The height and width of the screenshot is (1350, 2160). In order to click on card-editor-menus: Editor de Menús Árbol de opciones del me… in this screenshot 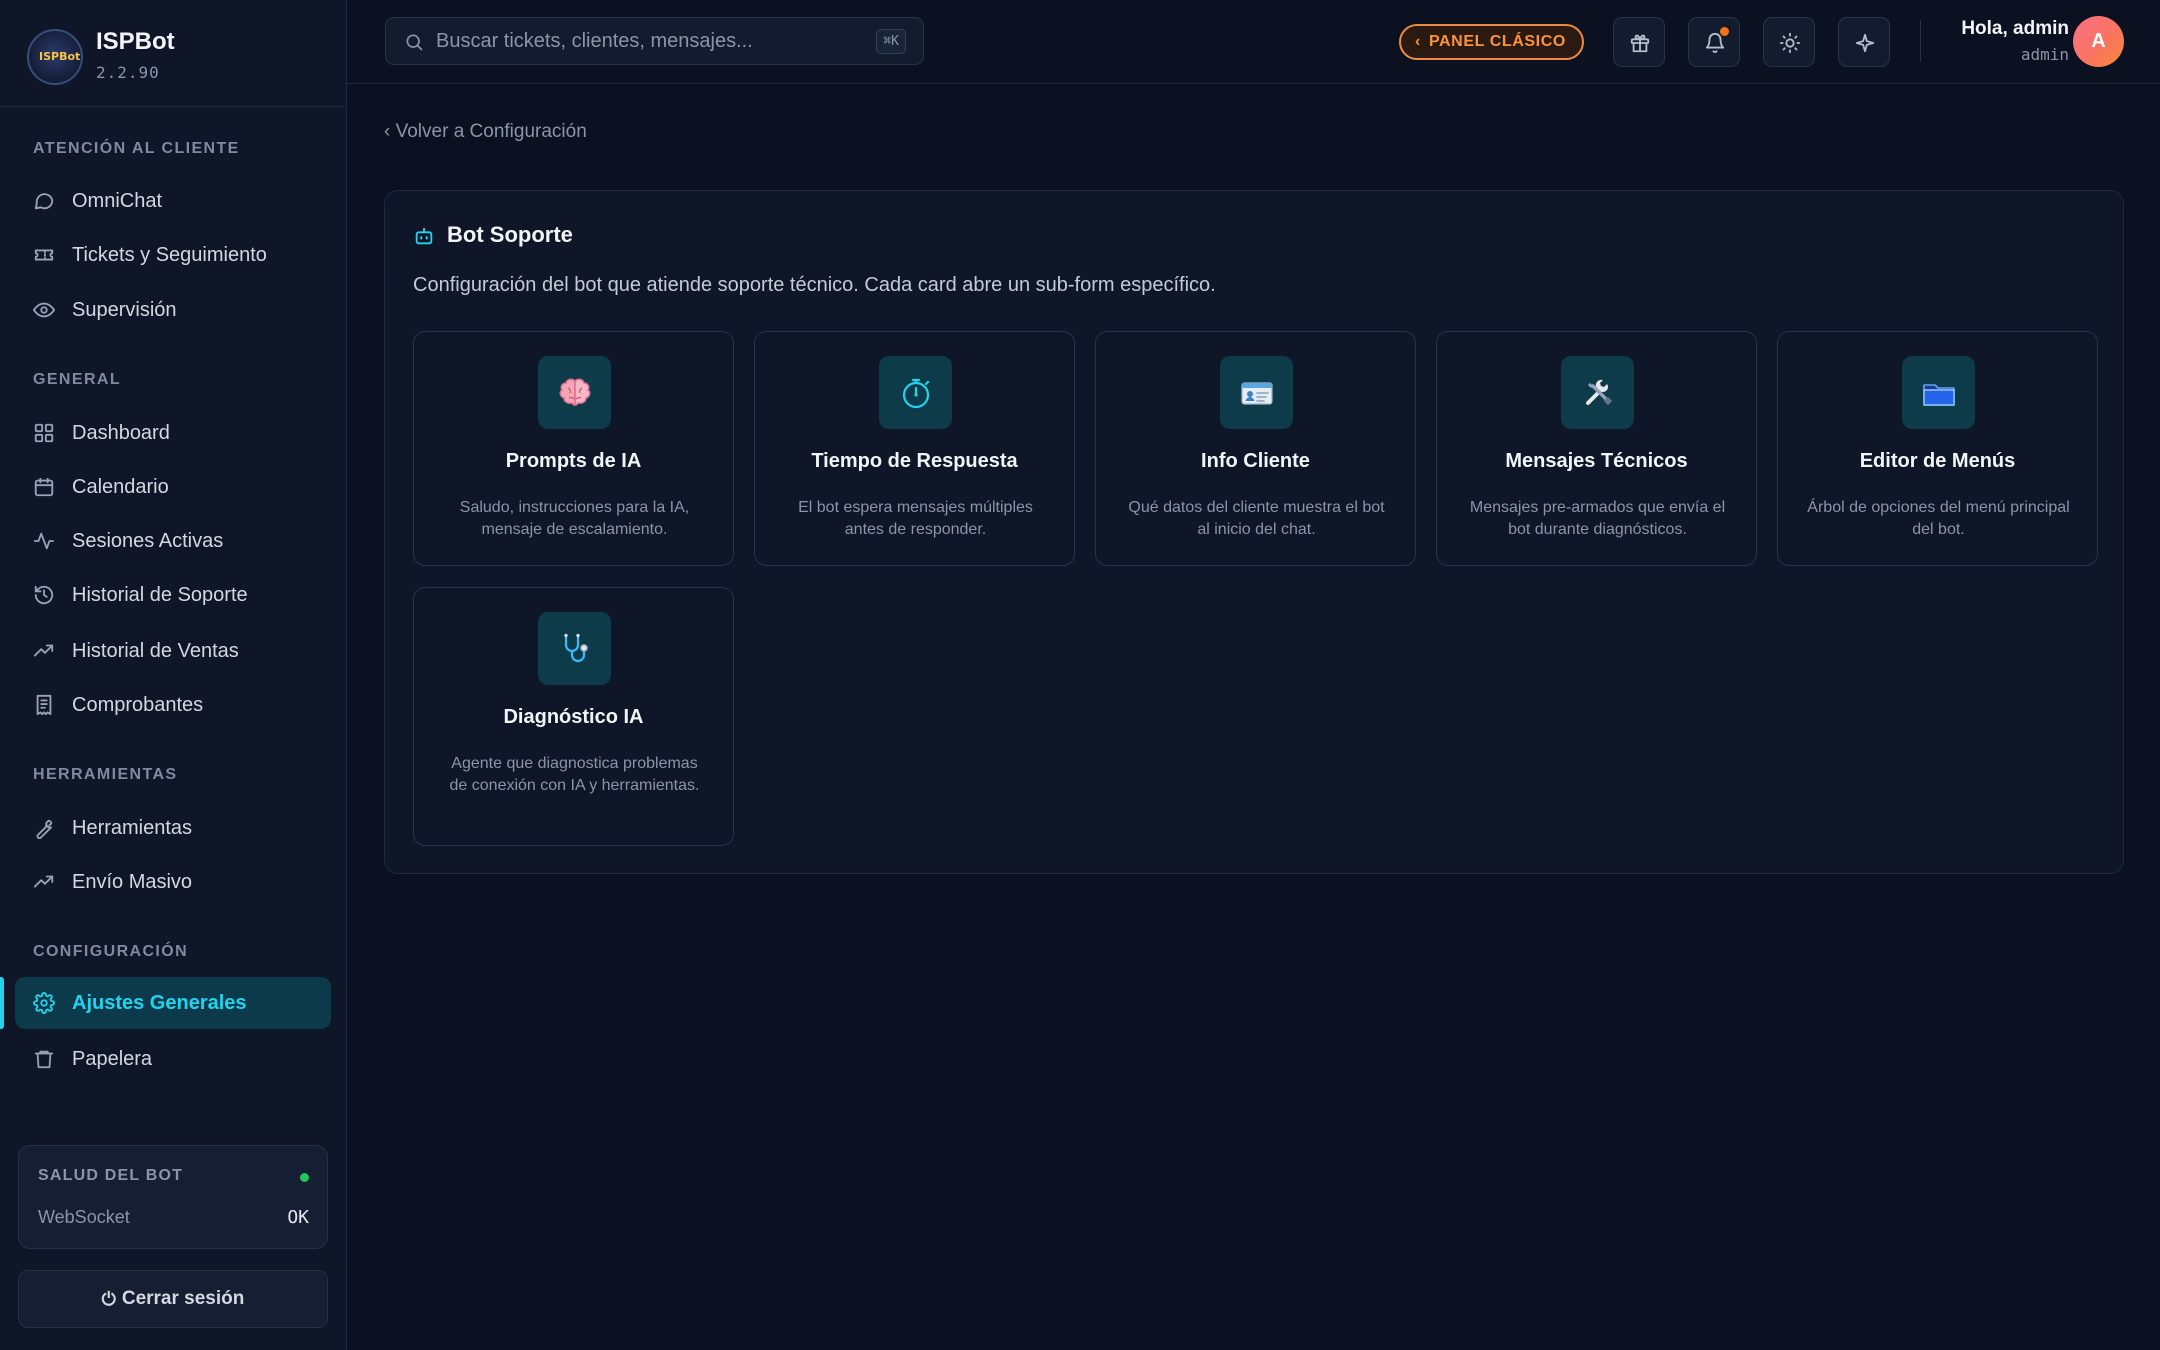, I will do `click(1937, 448)`.